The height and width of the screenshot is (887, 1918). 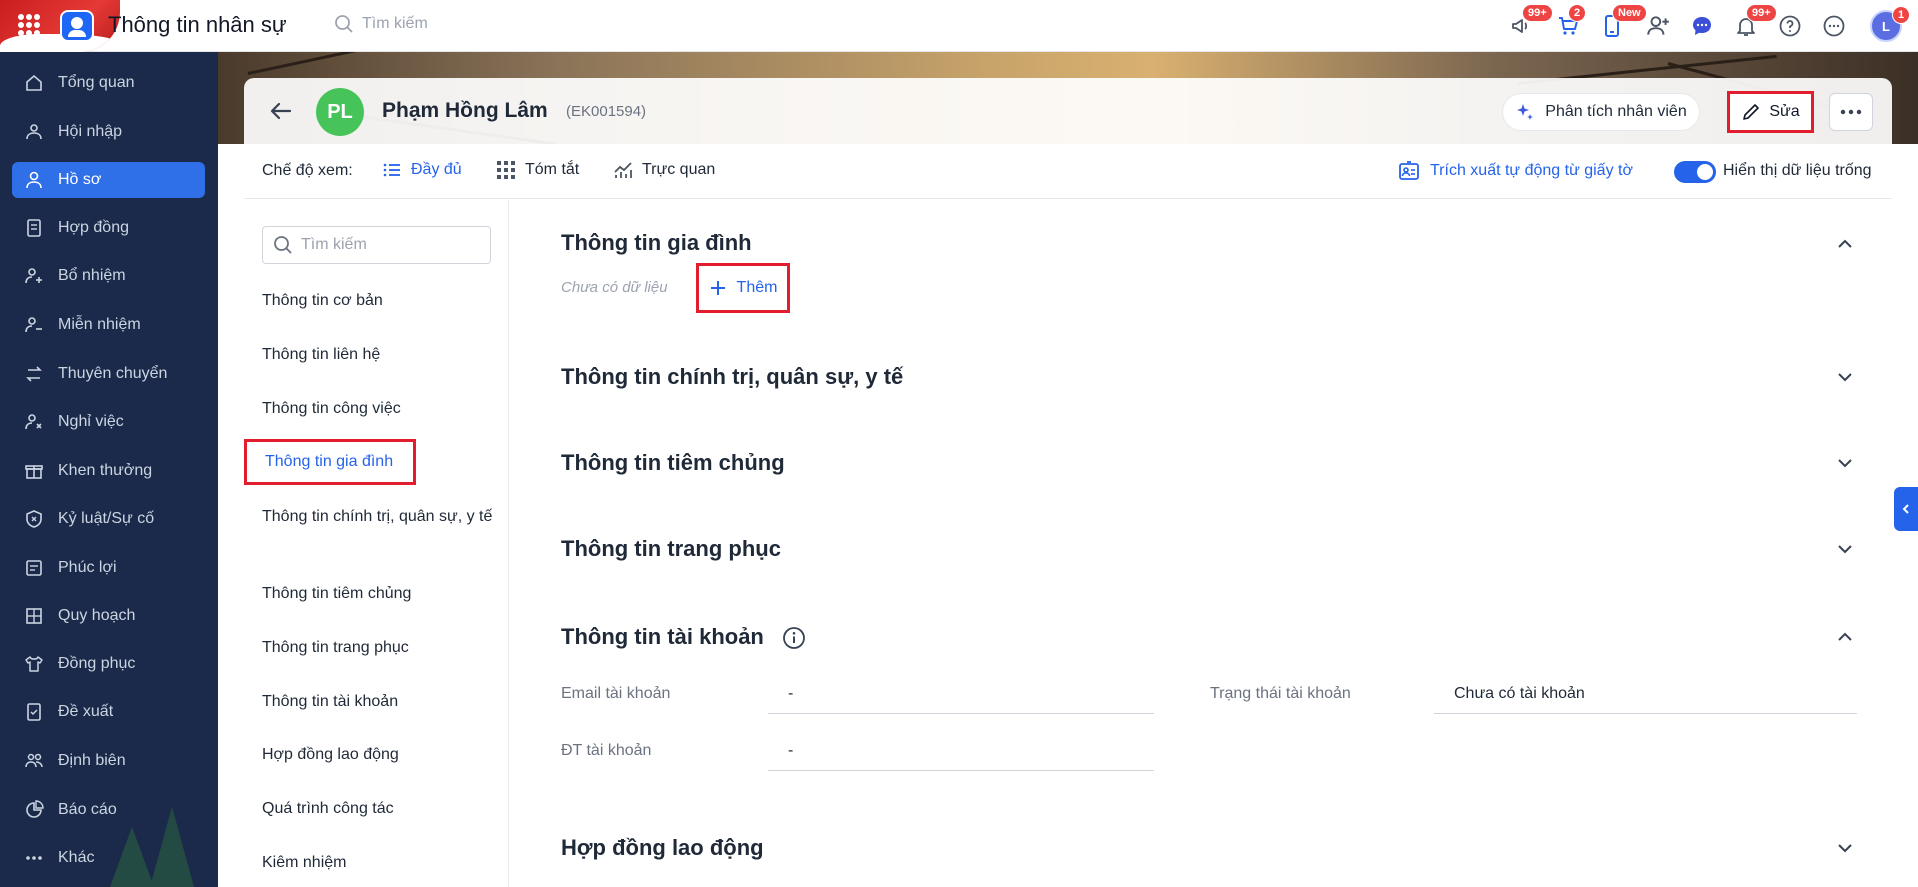 I want to click on sidebar-item-proposal: Đề xuất, so click(x=108, y=712).